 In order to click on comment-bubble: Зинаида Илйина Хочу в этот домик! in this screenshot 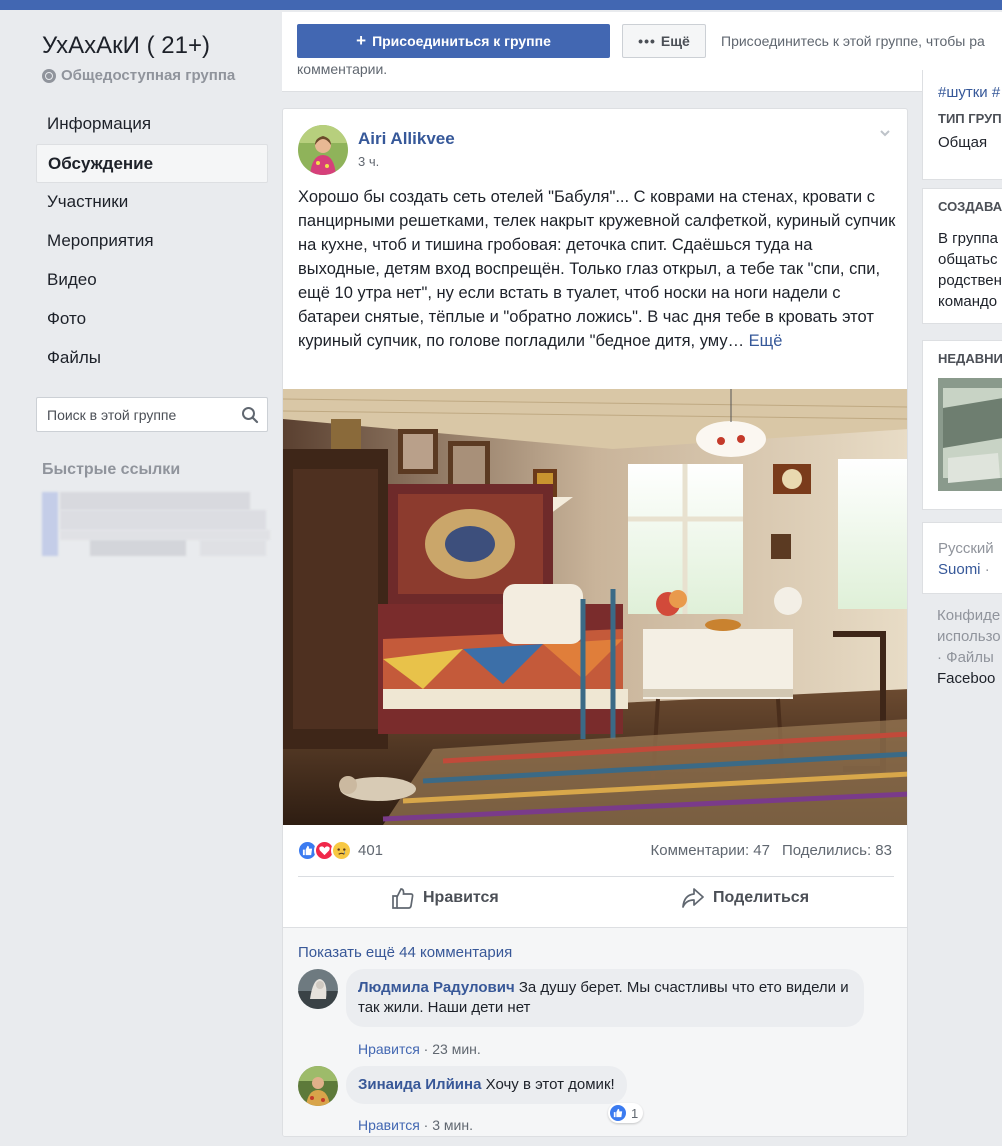, I will do `click(486, 1085)`.